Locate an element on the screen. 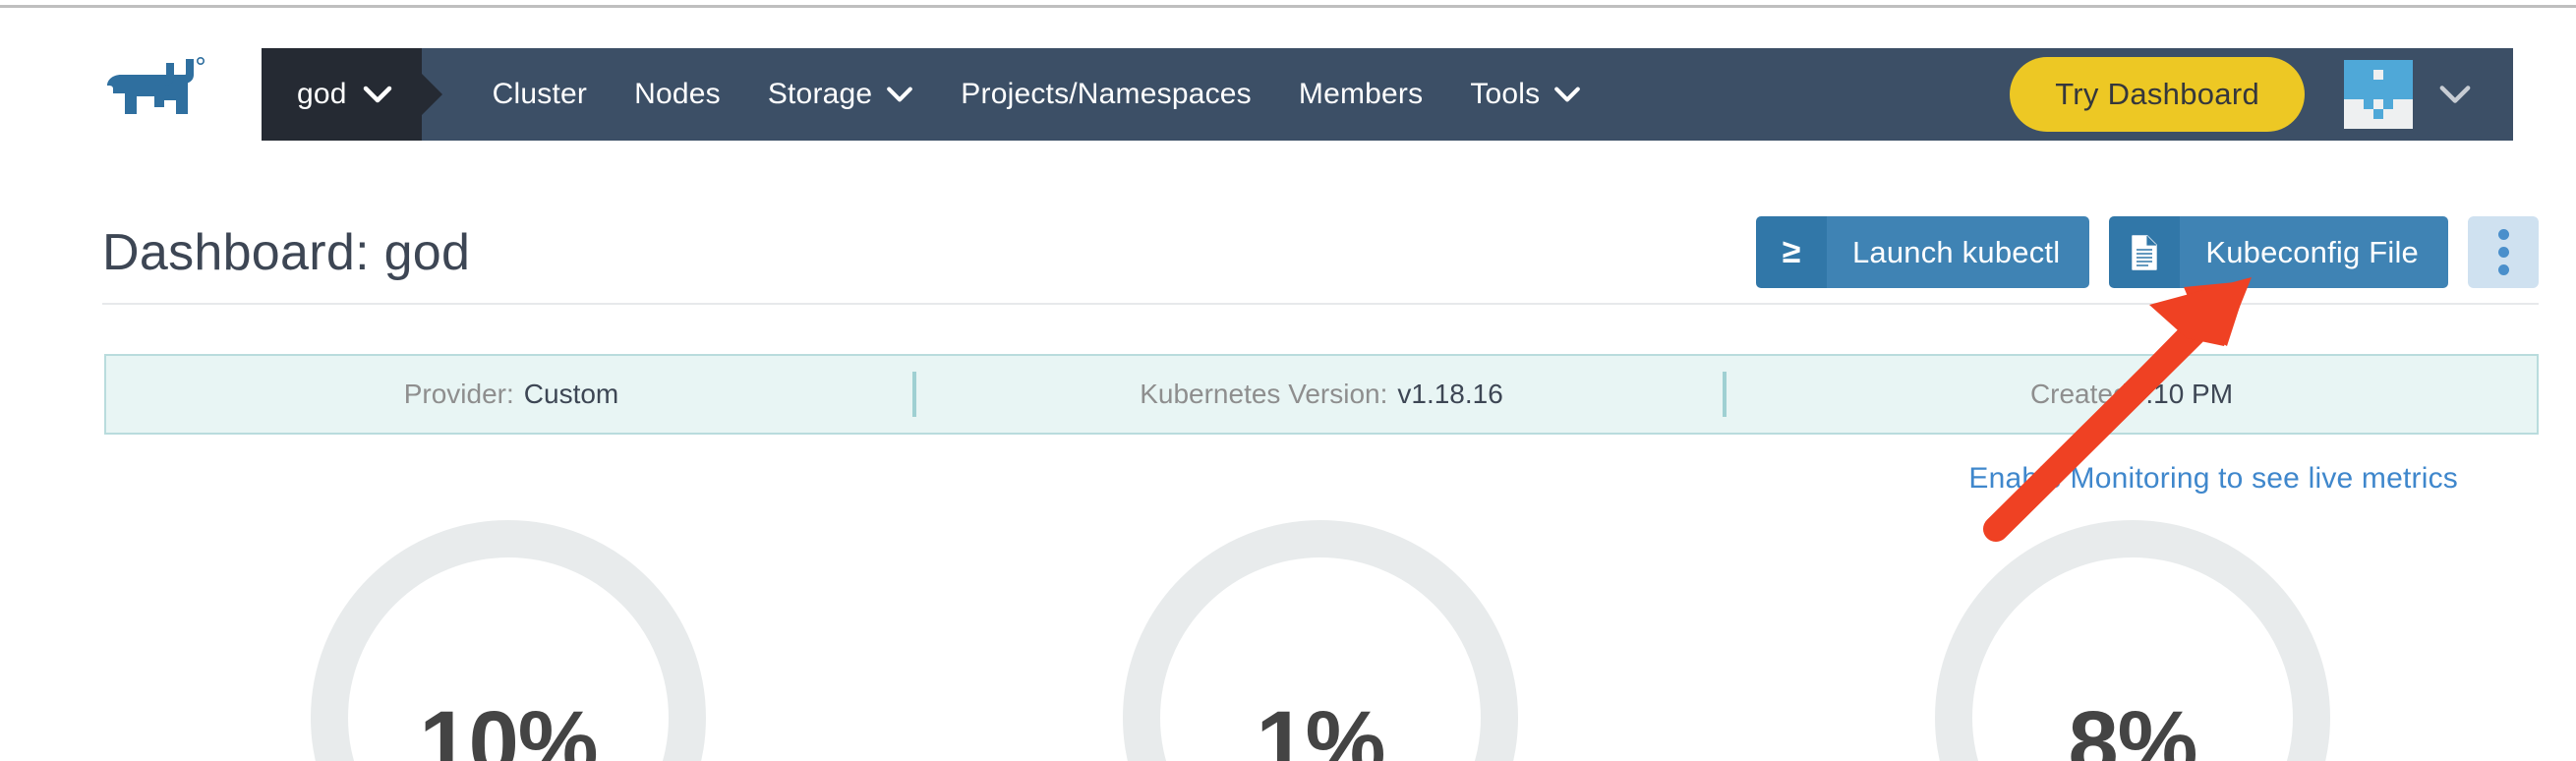 This screenshot has width=2576, height=761. enable-monitoring-link: Enable Monitoring to see live metrics is located at coordinates (2213, 479).